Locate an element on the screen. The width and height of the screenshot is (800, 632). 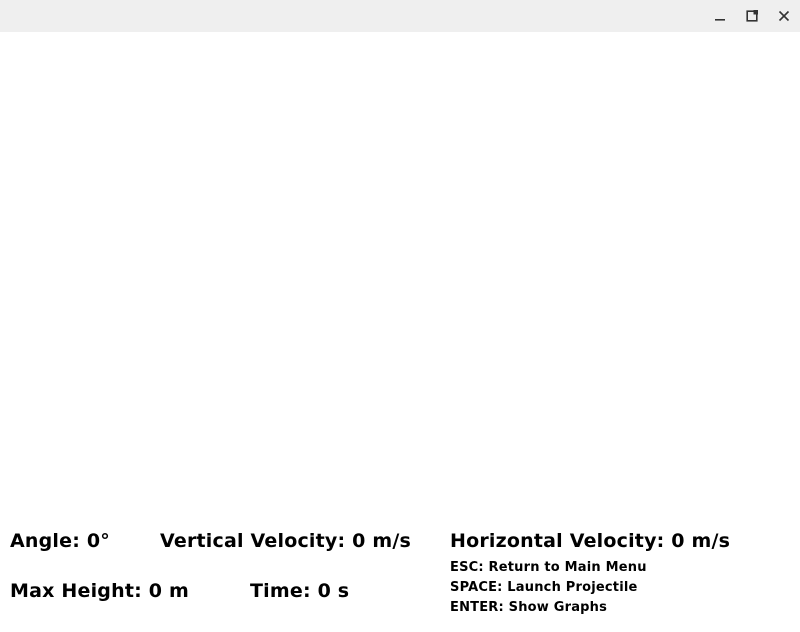
minimize-icon is located at coordinates (720, 16).